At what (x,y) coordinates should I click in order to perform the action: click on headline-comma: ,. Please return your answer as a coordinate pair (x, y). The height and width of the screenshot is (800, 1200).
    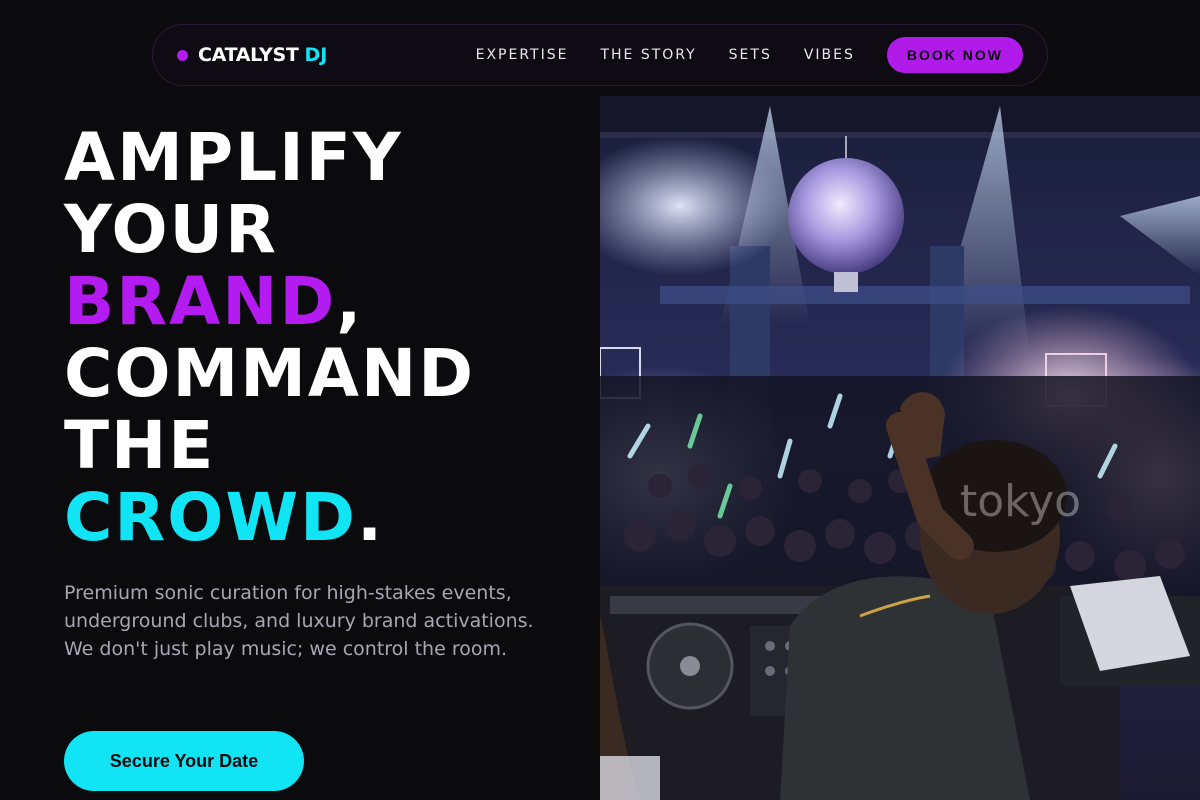
    Looking at the image, I should click on (350, 301).